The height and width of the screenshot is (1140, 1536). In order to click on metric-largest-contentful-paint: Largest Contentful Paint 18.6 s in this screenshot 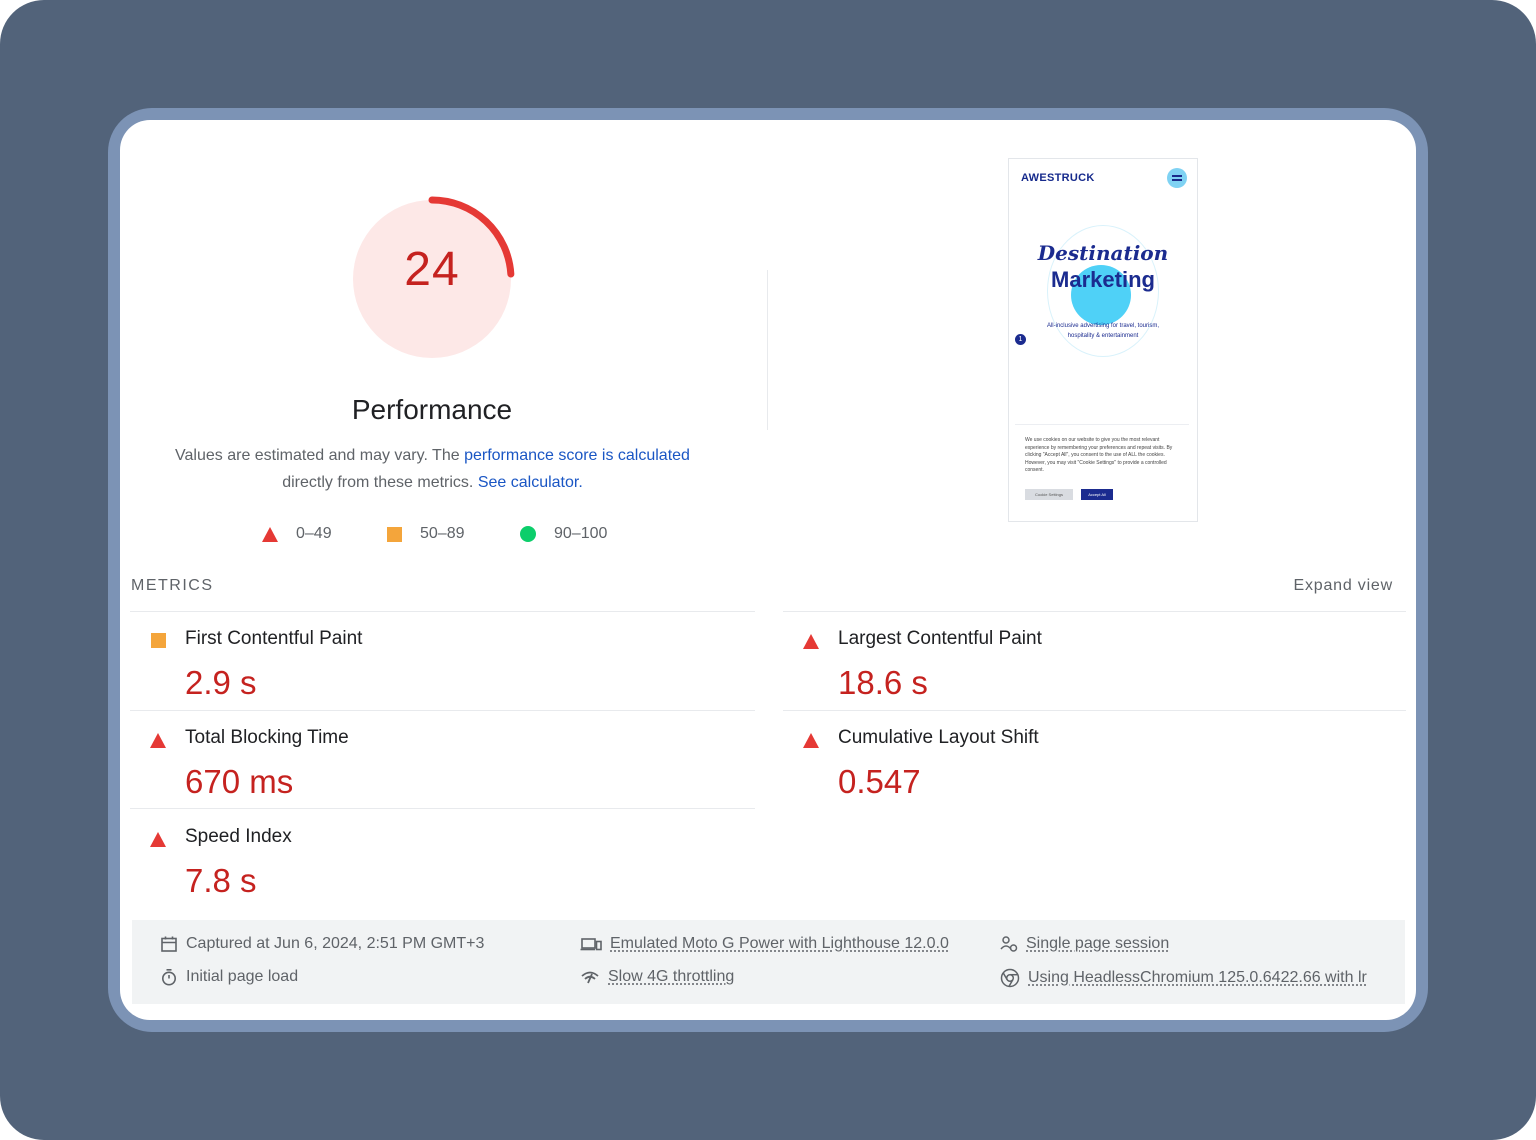, I will do `click(1073, 668)`.